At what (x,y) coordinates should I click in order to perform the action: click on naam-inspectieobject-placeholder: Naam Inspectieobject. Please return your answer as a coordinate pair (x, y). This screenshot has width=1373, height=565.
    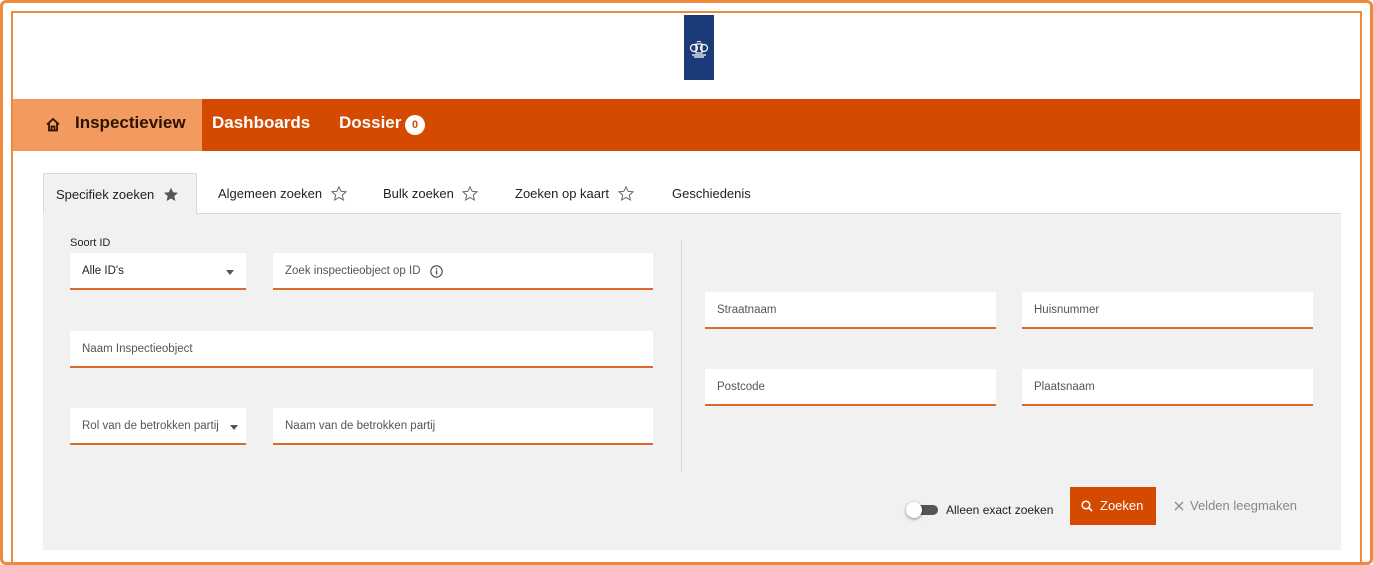
    Looking at the image, I should click on (137, 349).